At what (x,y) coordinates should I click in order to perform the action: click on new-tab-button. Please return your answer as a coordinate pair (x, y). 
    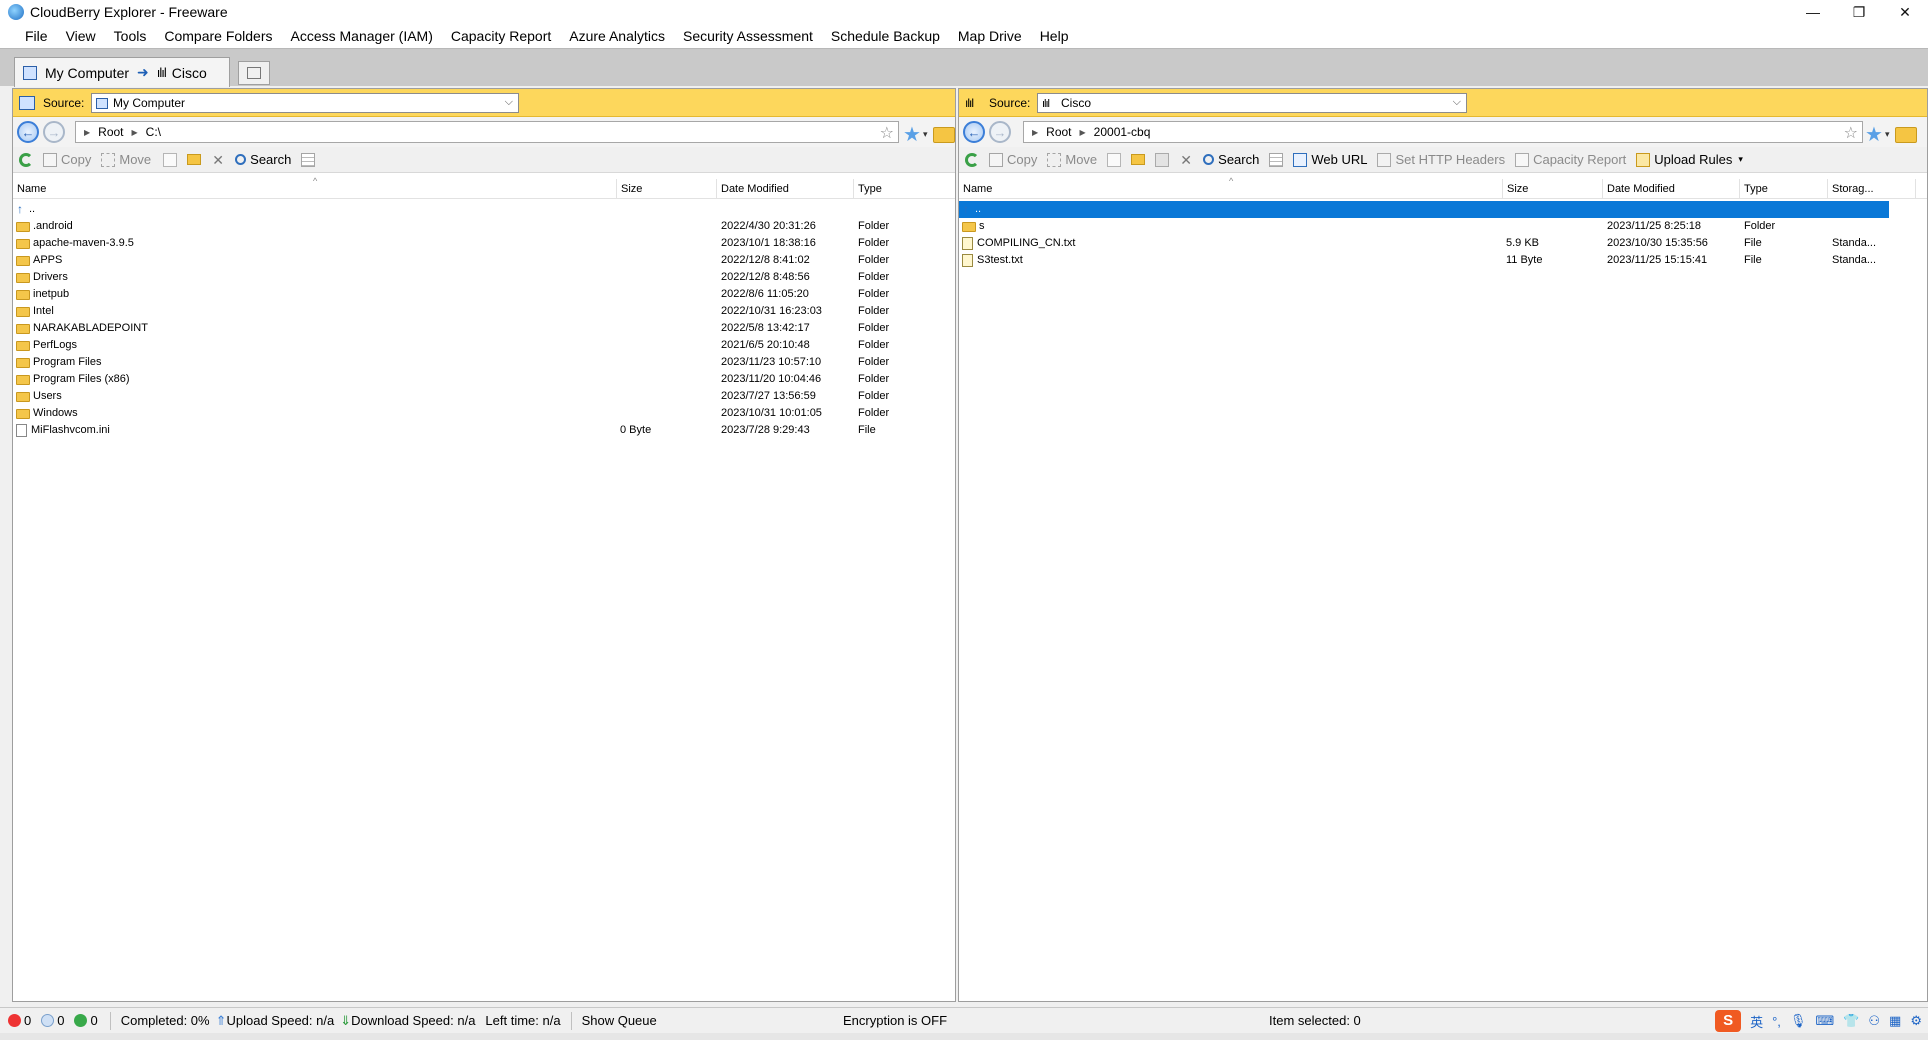
    Looking at the image, I should click on (254, 73).